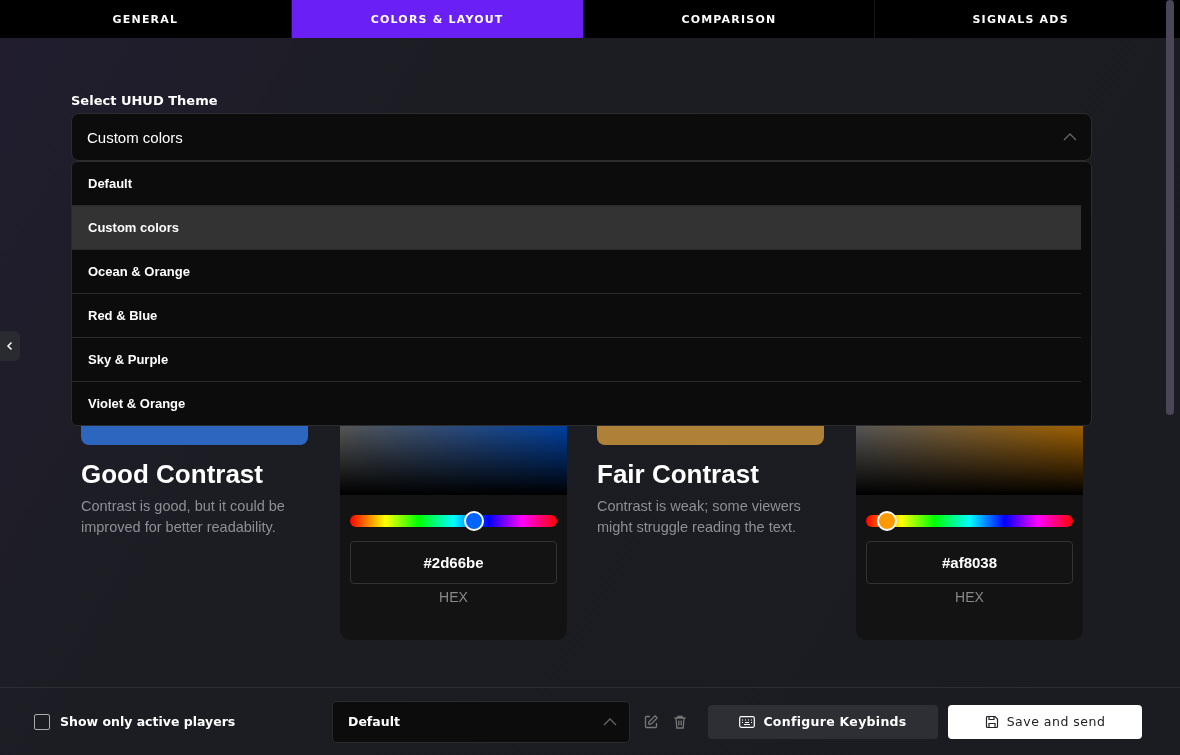 The height and width of the screenshot is (755, 1180). Describe the element at coordinates (172, 474) in the screenshot. I see `contrast-title: Good Contrast` at that location.